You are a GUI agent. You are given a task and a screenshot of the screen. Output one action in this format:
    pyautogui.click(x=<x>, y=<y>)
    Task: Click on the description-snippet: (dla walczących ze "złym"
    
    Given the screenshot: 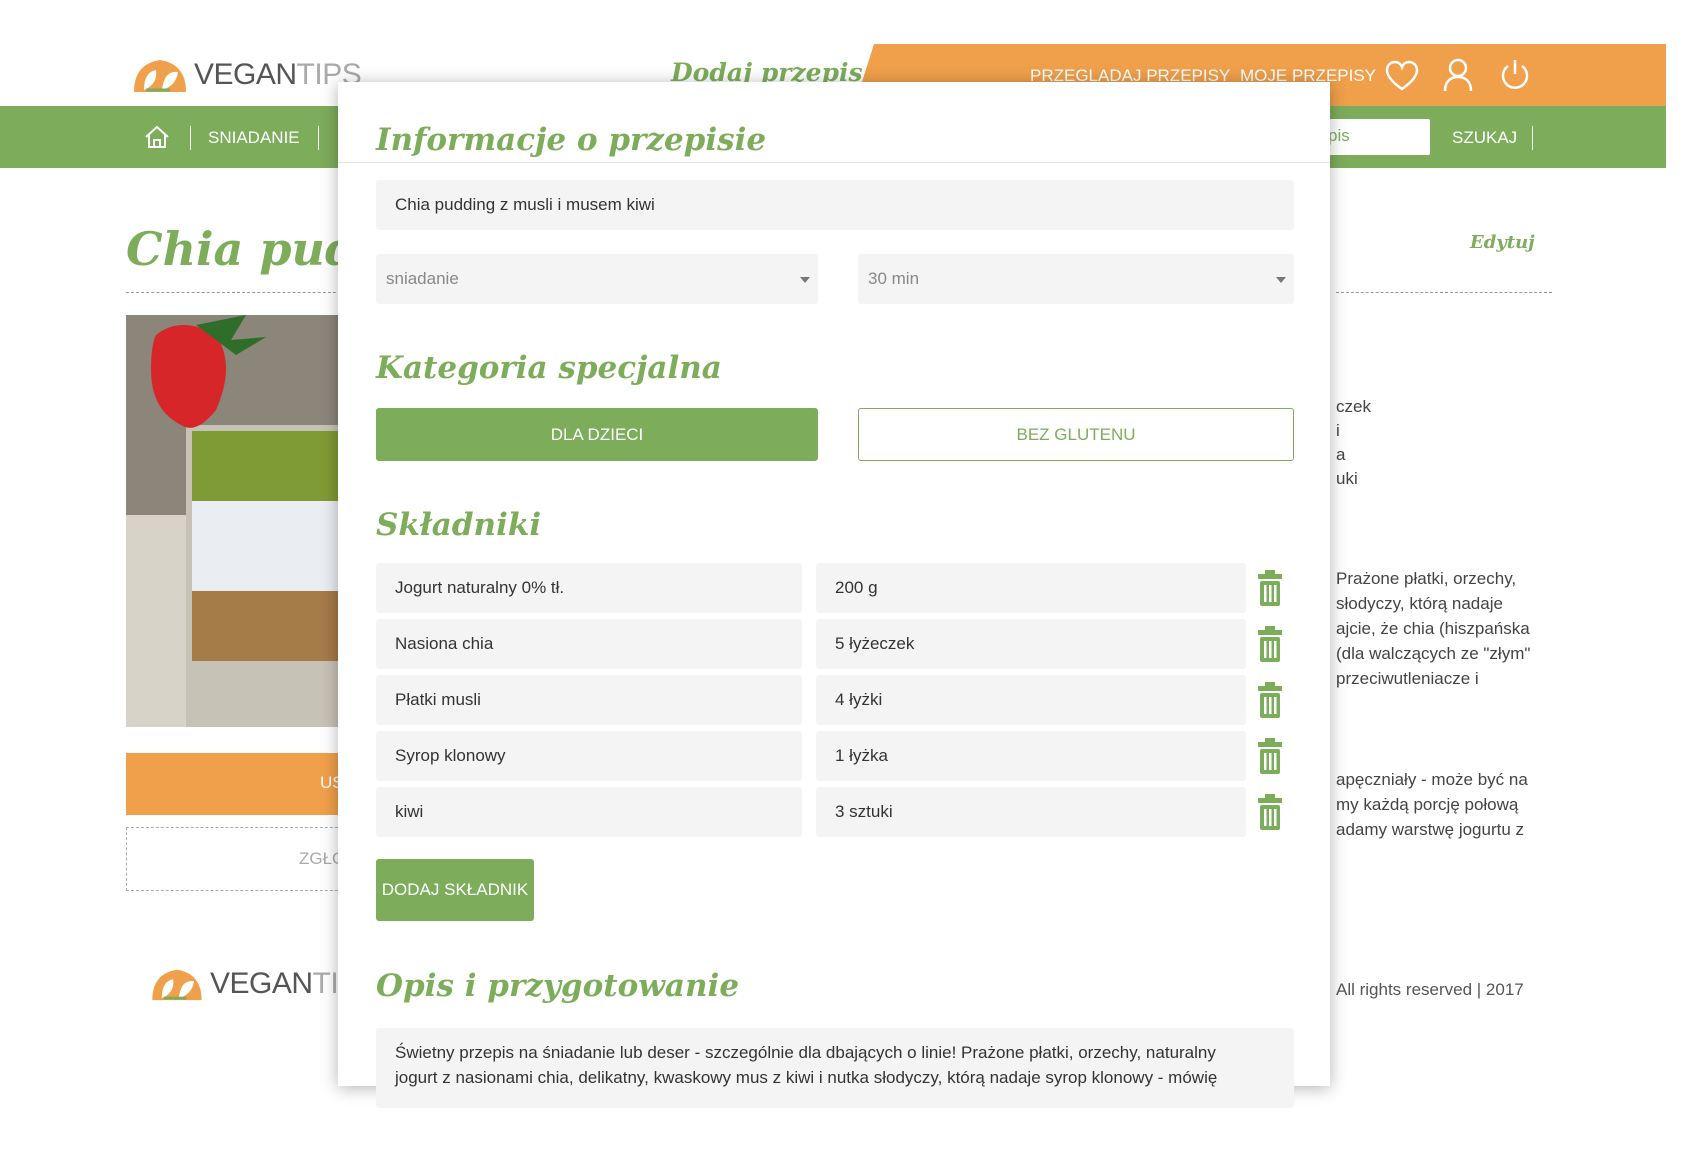 What is the action you would take?
    pyautogui.click(x=1433, y=653)
    